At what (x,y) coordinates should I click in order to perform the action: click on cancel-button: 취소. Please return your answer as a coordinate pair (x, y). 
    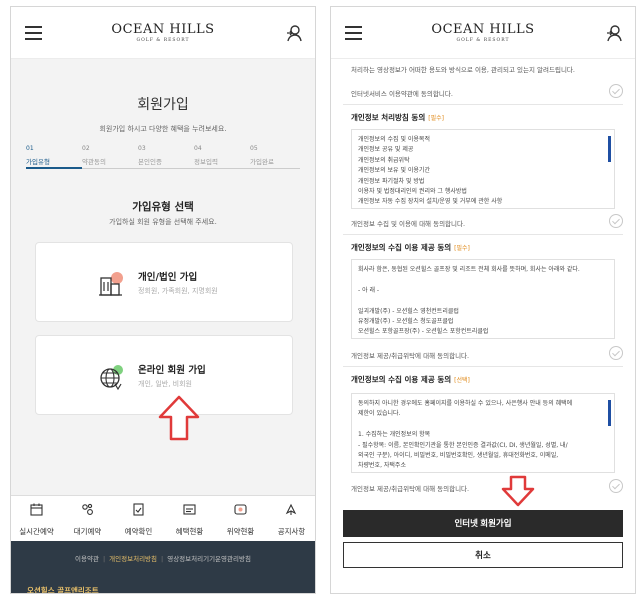
    Looking at the image, I should click on (483, 555).